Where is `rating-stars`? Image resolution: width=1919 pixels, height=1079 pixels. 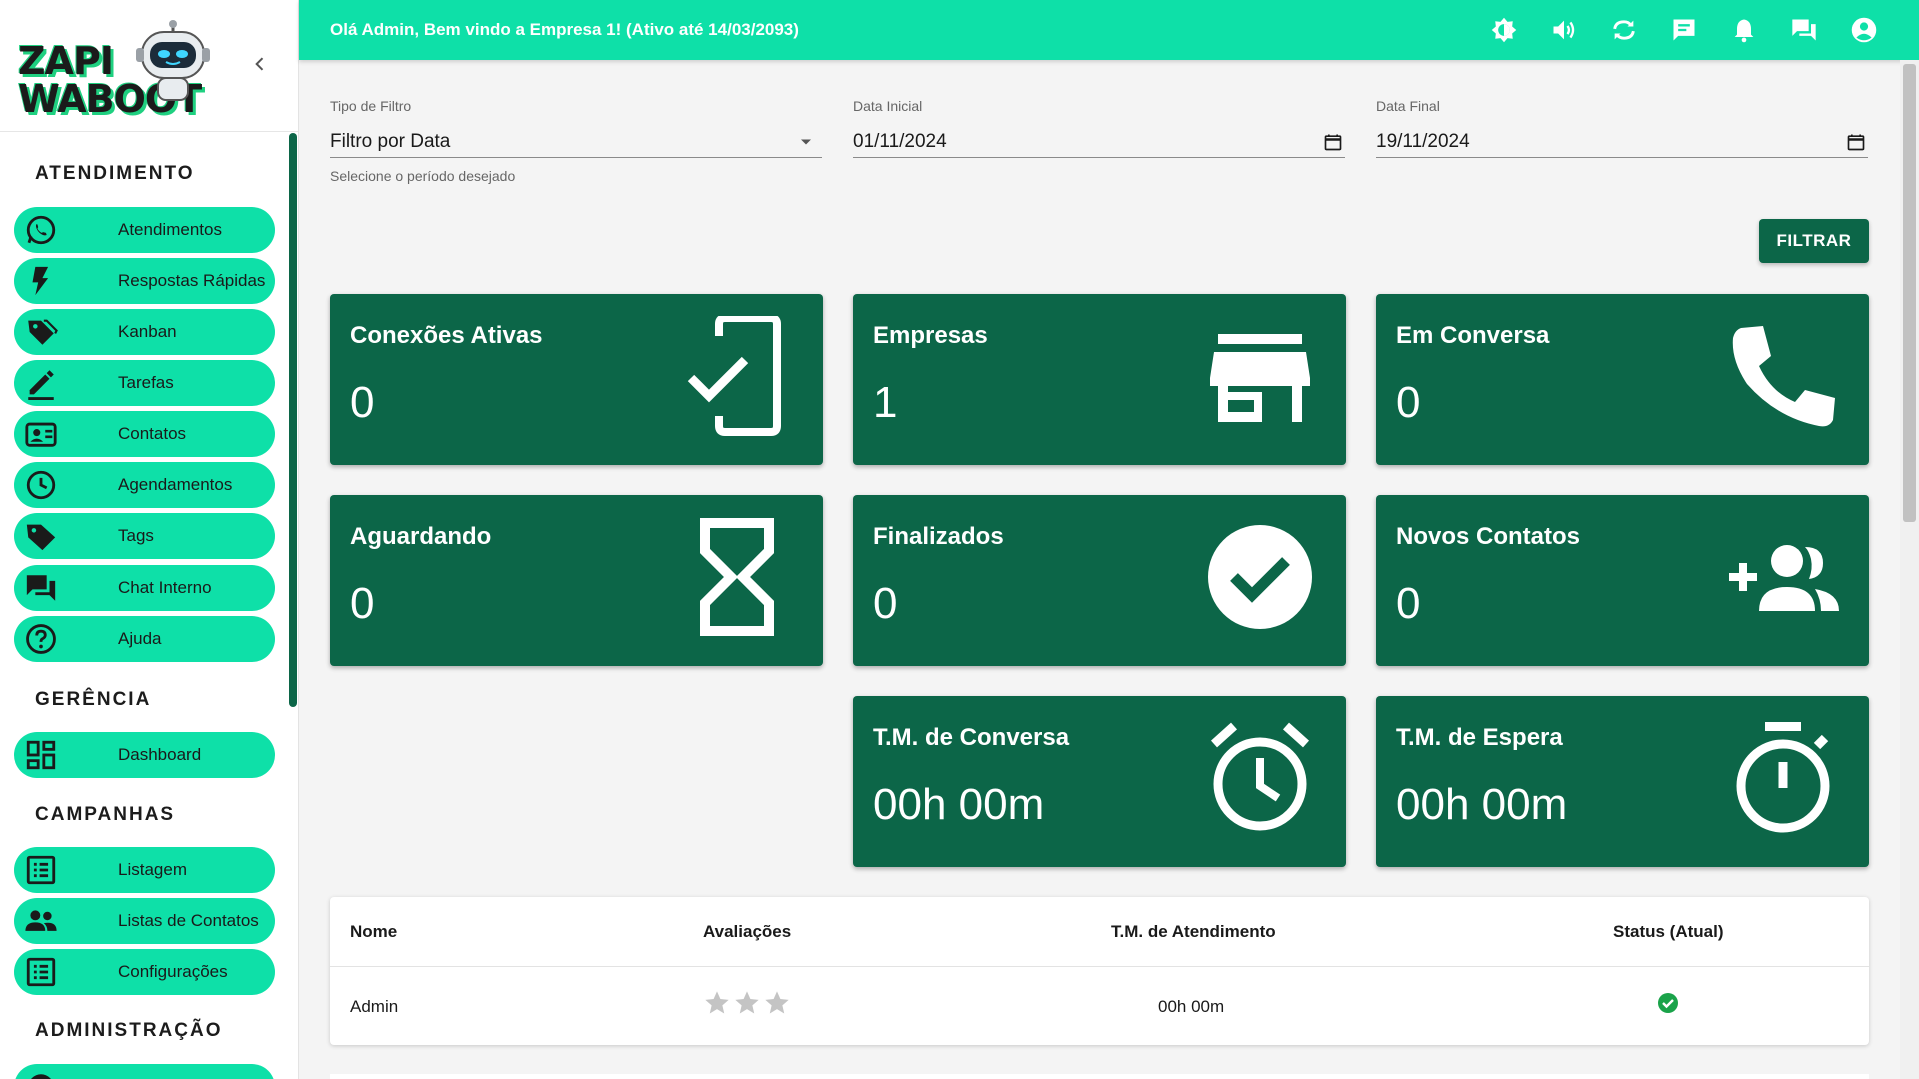 rating-stars is located at coordinates (748, 1003).